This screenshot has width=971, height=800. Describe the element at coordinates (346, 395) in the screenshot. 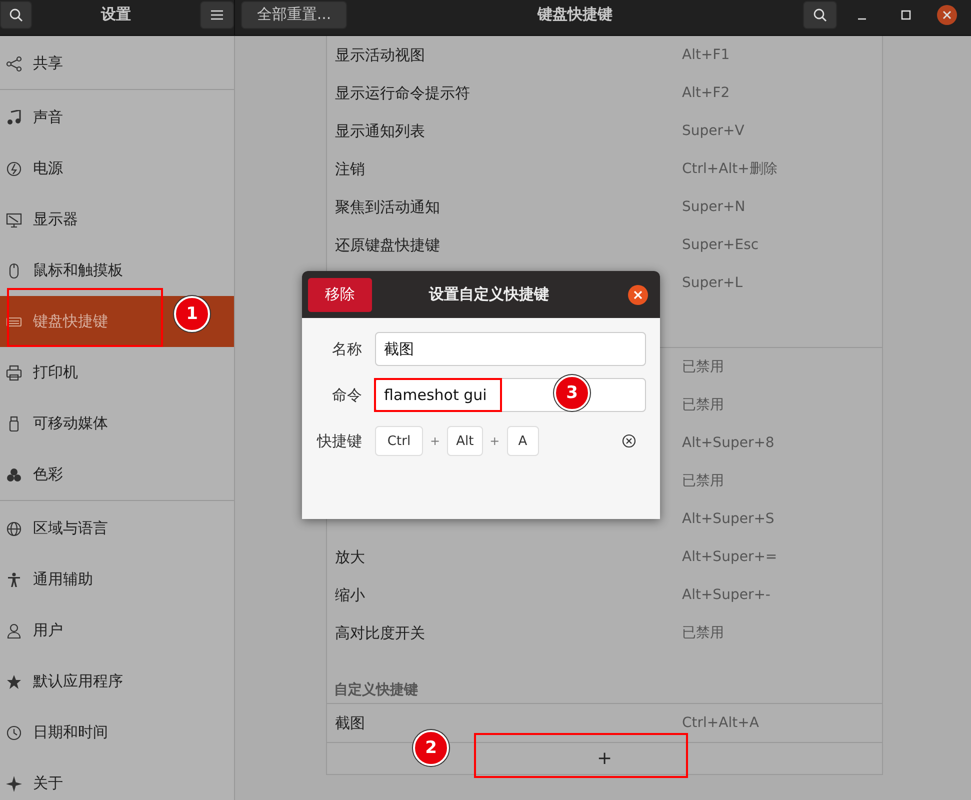

I see `field-label: 命令` at that location.